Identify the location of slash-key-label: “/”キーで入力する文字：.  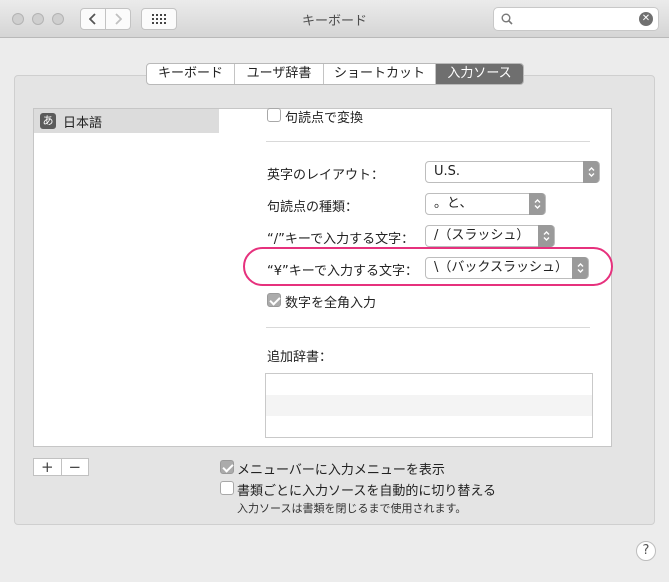
(341, 239).